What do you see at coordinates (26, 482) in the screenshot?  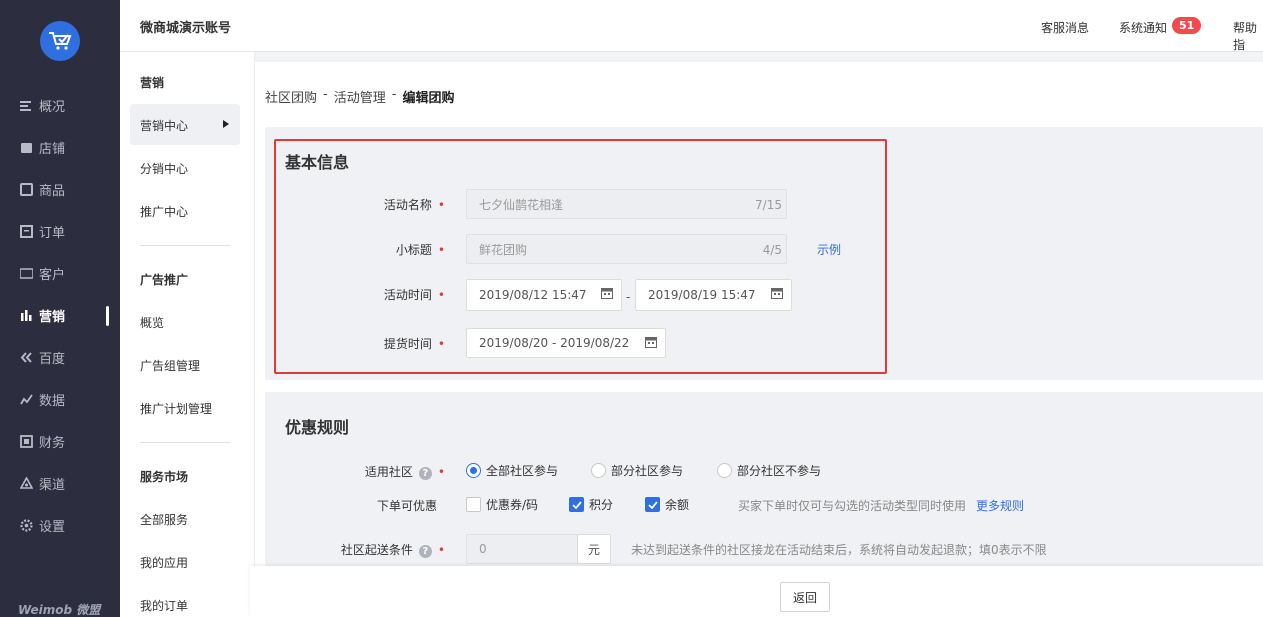 I see `channel-icon` at bounding box center [26, 482].